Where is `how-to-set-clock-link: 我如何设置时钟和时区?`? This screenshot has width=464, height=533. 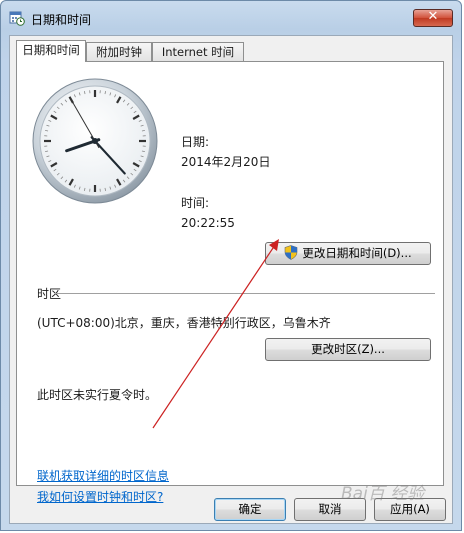 how-to-set-clock-link: 我如何设置时钟和时区? is located at coordinates (100, 496).